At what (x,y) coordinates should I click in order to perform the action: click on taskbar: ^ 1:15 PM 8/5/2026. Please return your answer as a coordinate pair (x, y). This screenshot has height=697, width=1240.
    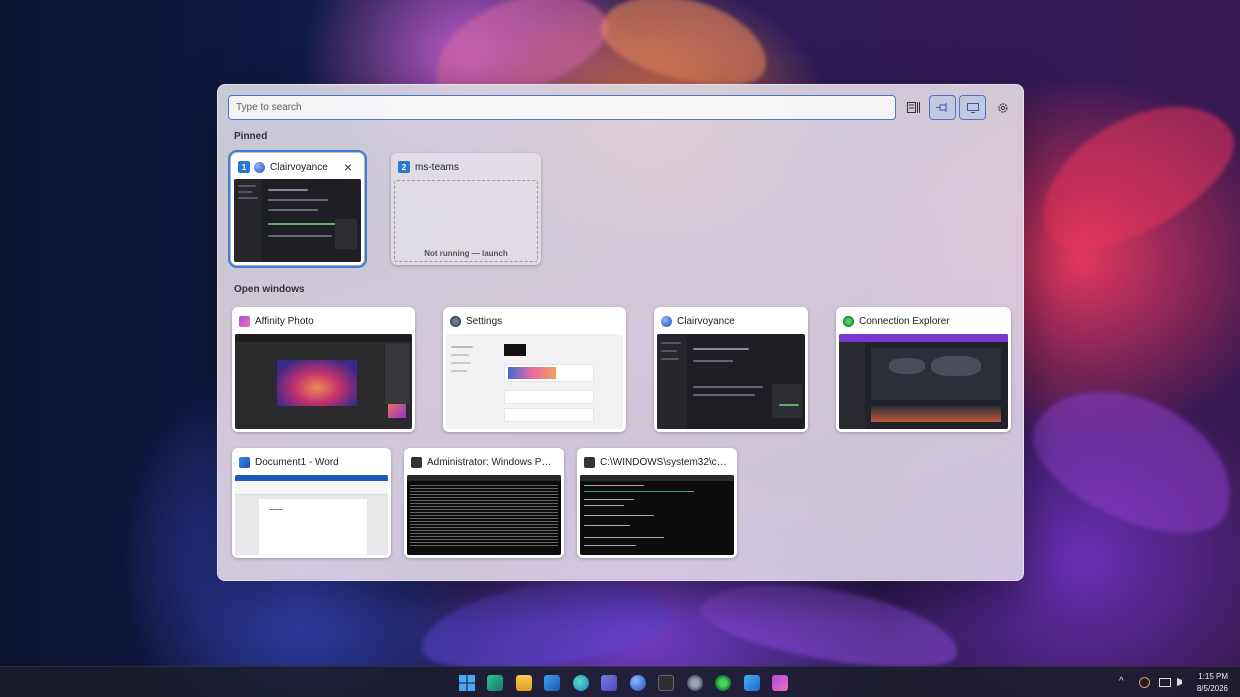
    Looking at the image, I should click on (620, 681).